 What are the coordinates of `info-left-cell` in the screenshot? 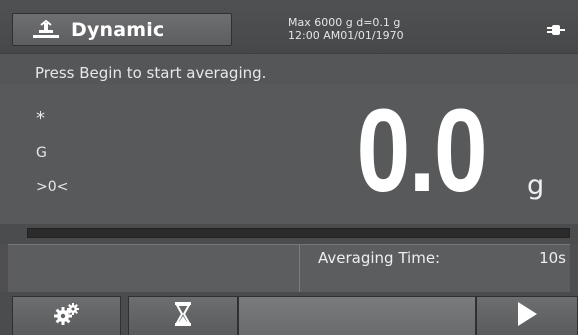 It's located at (154, 269).